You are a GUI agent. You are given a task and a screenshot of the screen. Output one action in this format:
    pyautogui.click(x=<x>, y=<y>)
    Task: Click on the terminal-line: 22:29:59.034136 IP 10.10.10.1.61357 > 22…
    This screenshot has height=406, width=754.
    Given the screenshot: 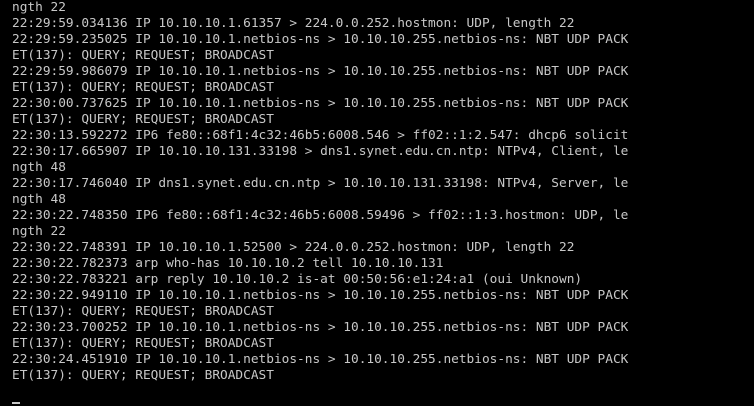 What is the action you would take?
    pyautogui.click(x=293, y=23)
    